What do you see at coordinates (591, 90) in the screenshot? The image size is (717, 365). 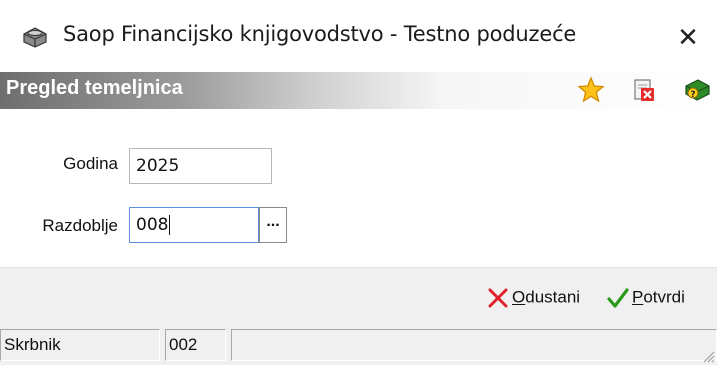 I see `star-icon` at bounding box center [591, 90].